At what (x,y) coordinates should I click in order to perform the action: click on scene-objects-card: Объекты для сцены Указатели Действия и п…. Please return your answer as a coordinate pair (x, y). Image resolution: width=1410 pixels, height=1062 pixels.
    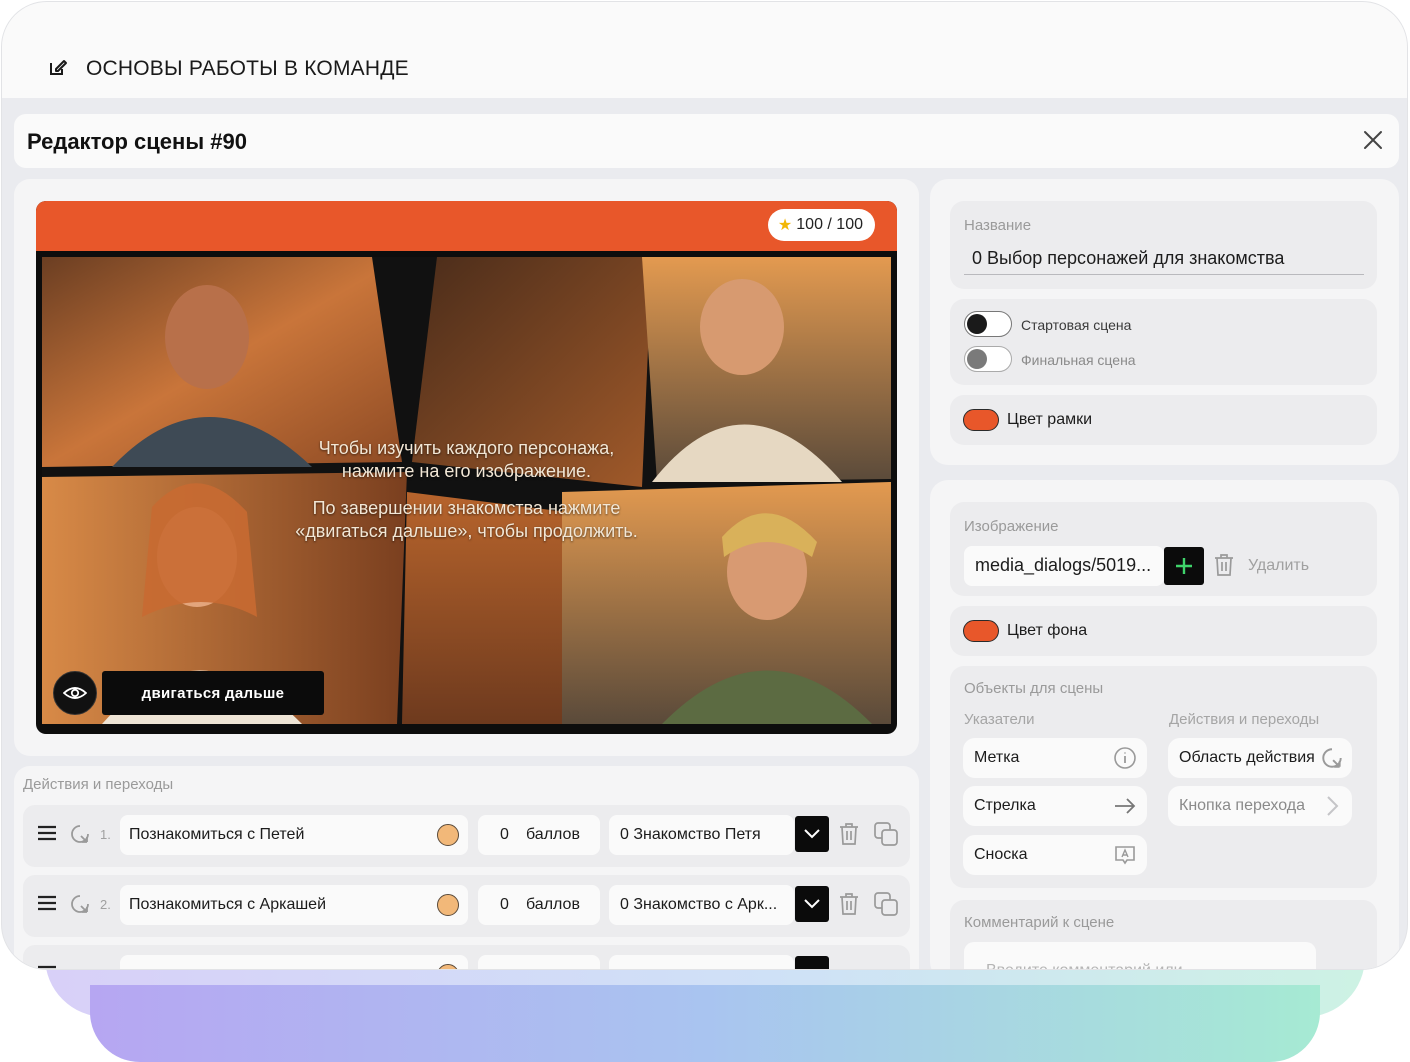
    Looking at the image, I should click on (1163, 777).